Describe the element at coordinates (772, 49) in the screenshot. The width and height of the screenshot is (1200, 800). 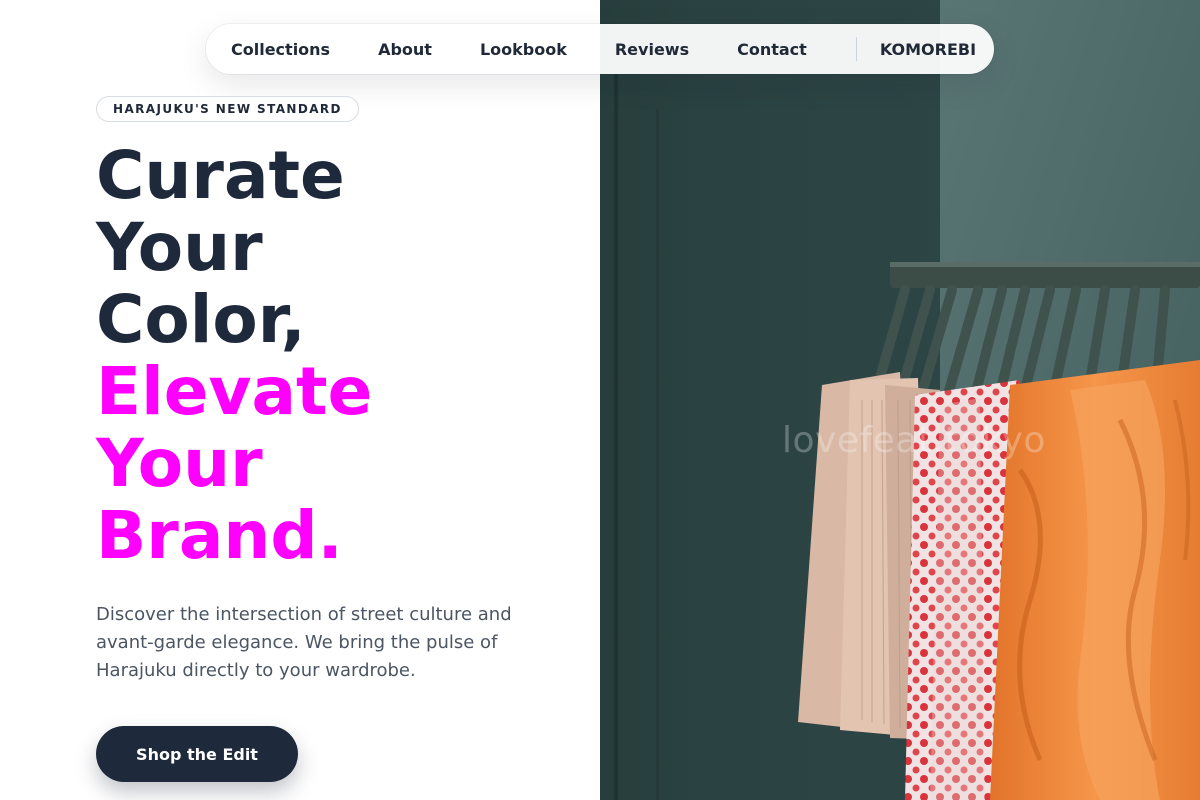
I see `nav-link-contact: Contact` at that location.